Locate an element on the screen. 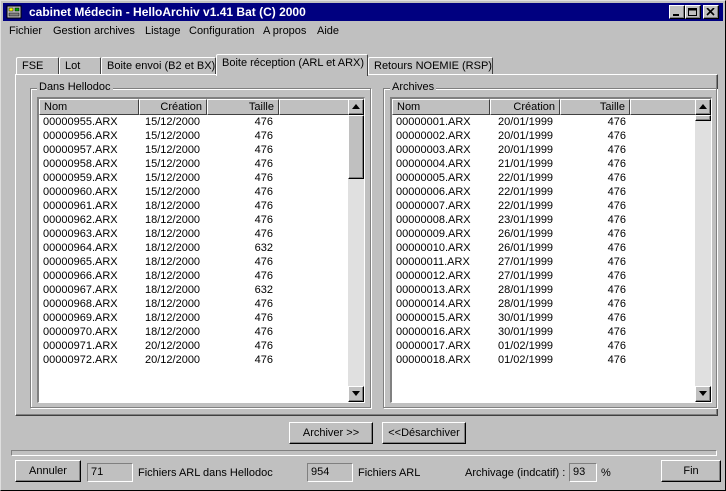 The height and width of the screenshot is (491, 726). list-item: 00000012.ARX 27/01/1999 476 is located at coordinates (542, 277).